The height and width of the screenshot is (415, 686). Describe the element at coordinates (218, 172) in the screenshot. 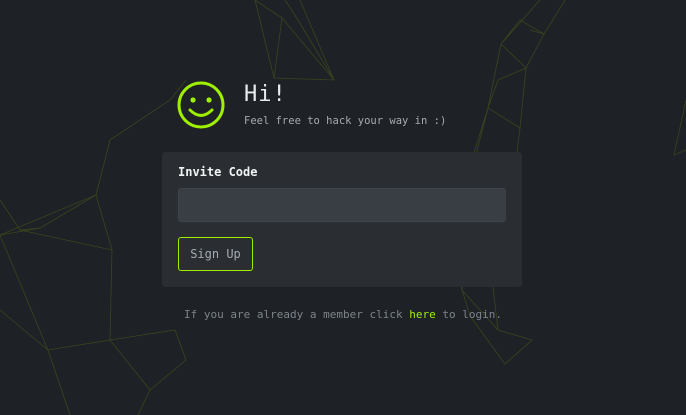

I see `invite-code-label: Invite Code` at that location.